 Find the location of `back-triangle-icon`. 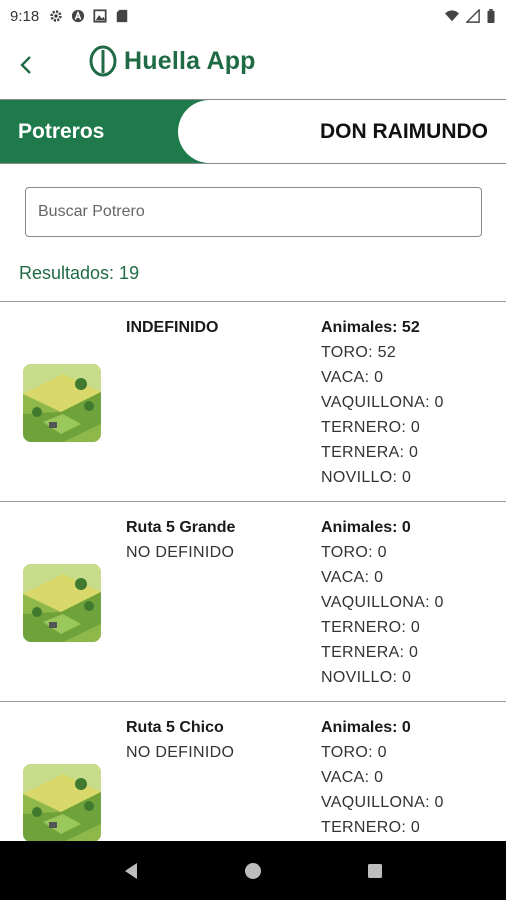

back-triangle-icon is located at coordinates (131, 870).